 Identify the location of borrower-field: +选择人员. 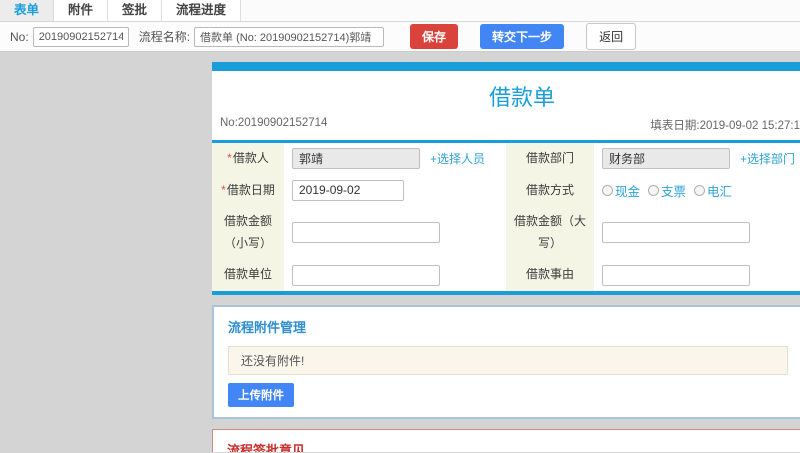
(395, 159).